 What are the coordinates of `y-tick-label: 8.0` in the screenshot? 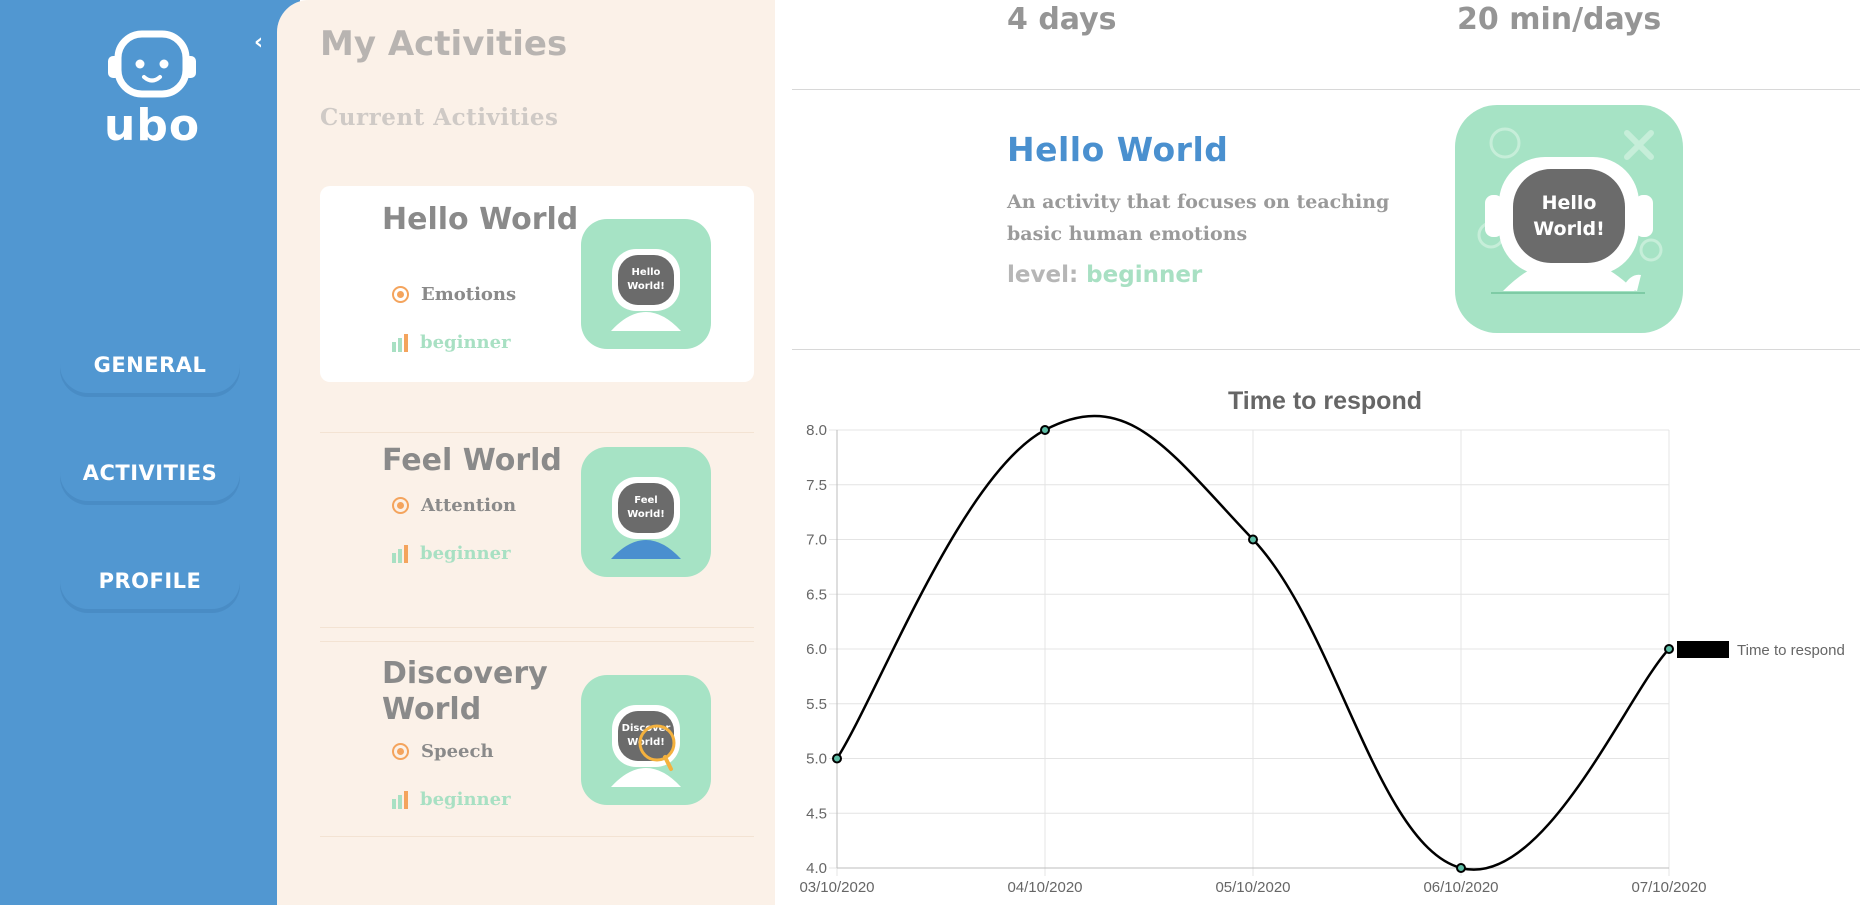 It's located at (816, 430).